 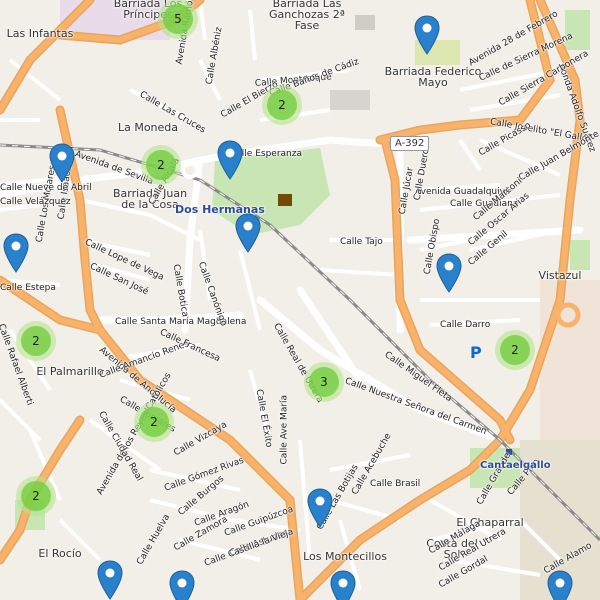 I want to click on street-label: Calle Velázquez, so click(x=35, y=202).